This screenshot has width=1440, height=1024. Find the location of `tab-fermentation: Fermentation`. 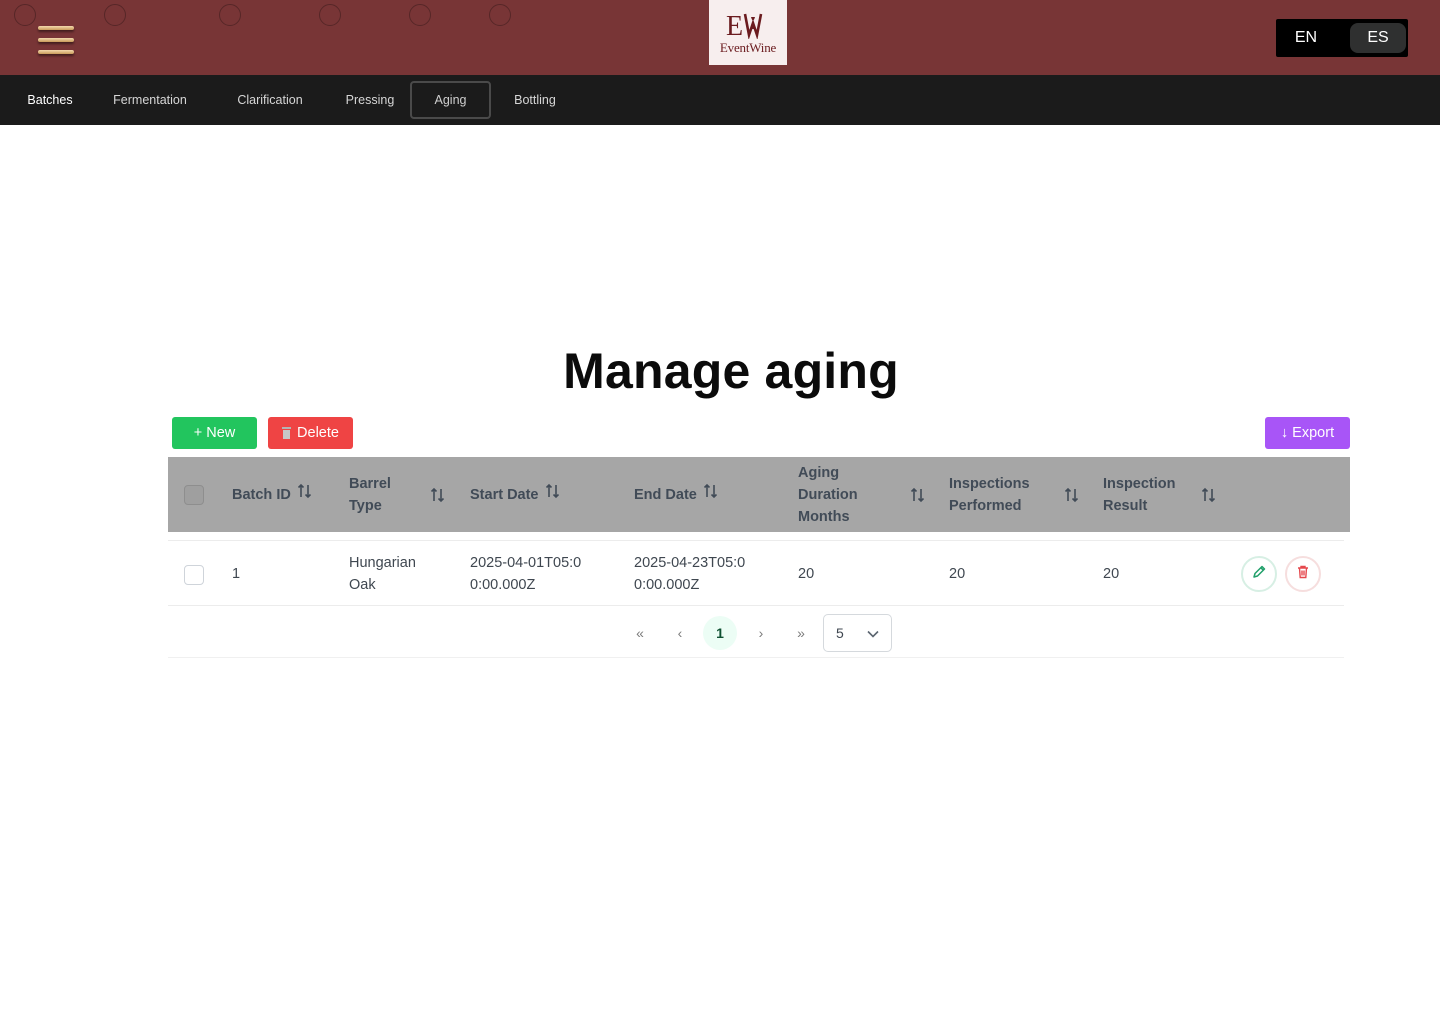

tab-fermentation: Fermentation is located at coordinates (150, 100).